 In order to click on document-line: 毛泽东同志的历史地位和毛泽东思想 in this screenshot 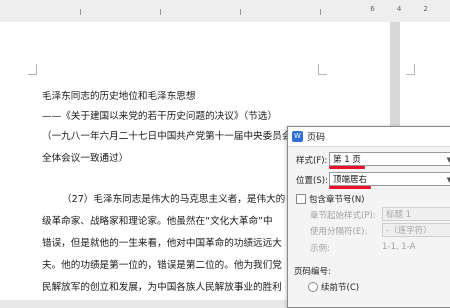, I will do `click(119, 96)`.